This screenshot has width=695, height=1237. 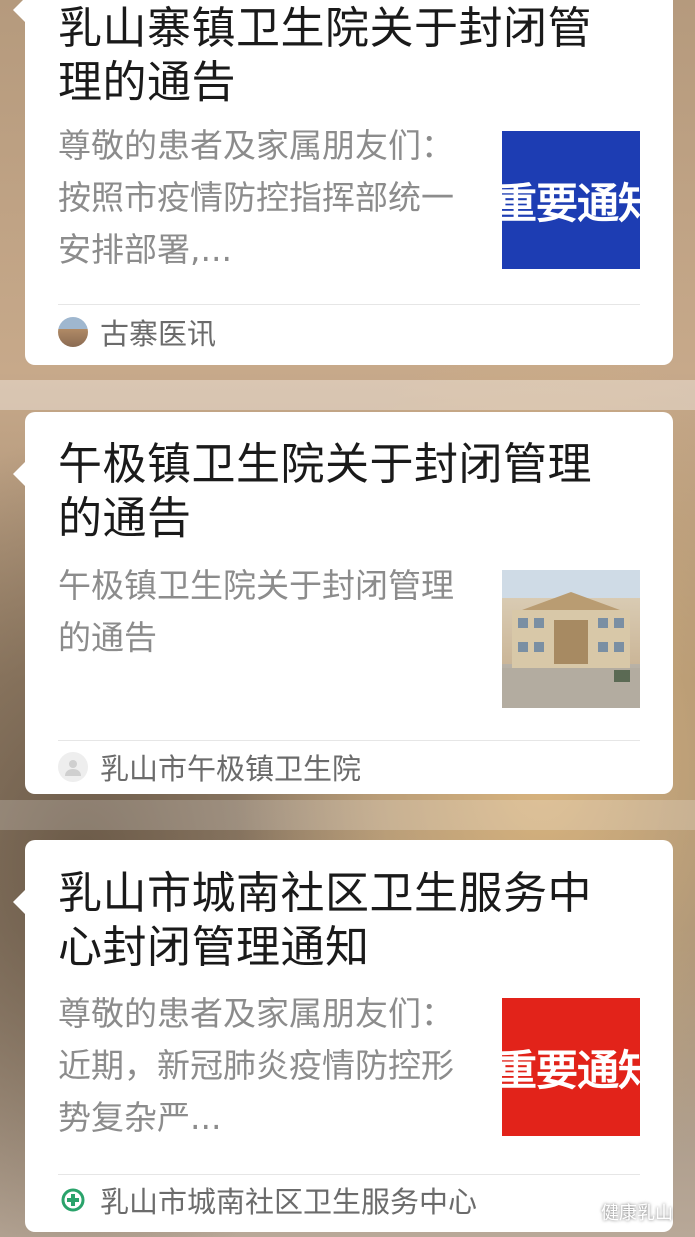 I want to click on article-source: 古寨医讯, so click(x=137, y=332).